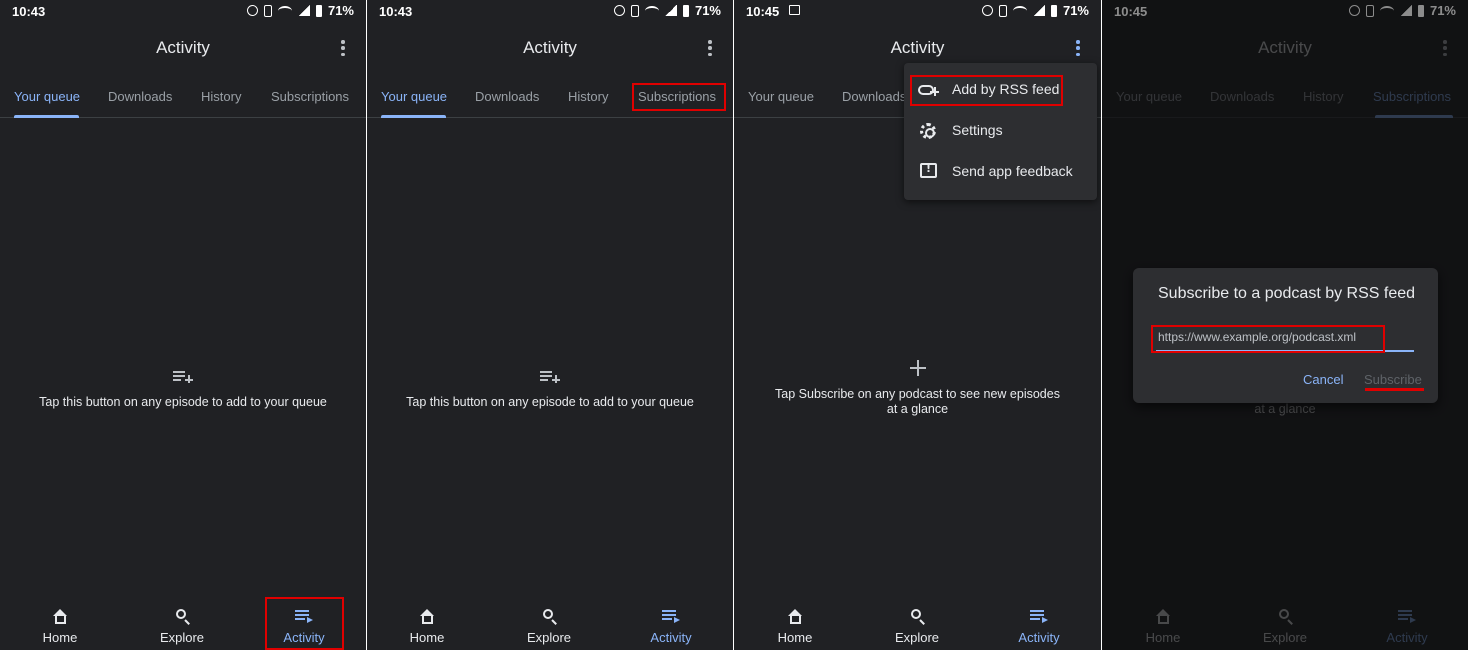  Describe the element at coordinates (917, 409) in the screenshot. I see `empty-subscriptions-line-2: at a glance` at that location.